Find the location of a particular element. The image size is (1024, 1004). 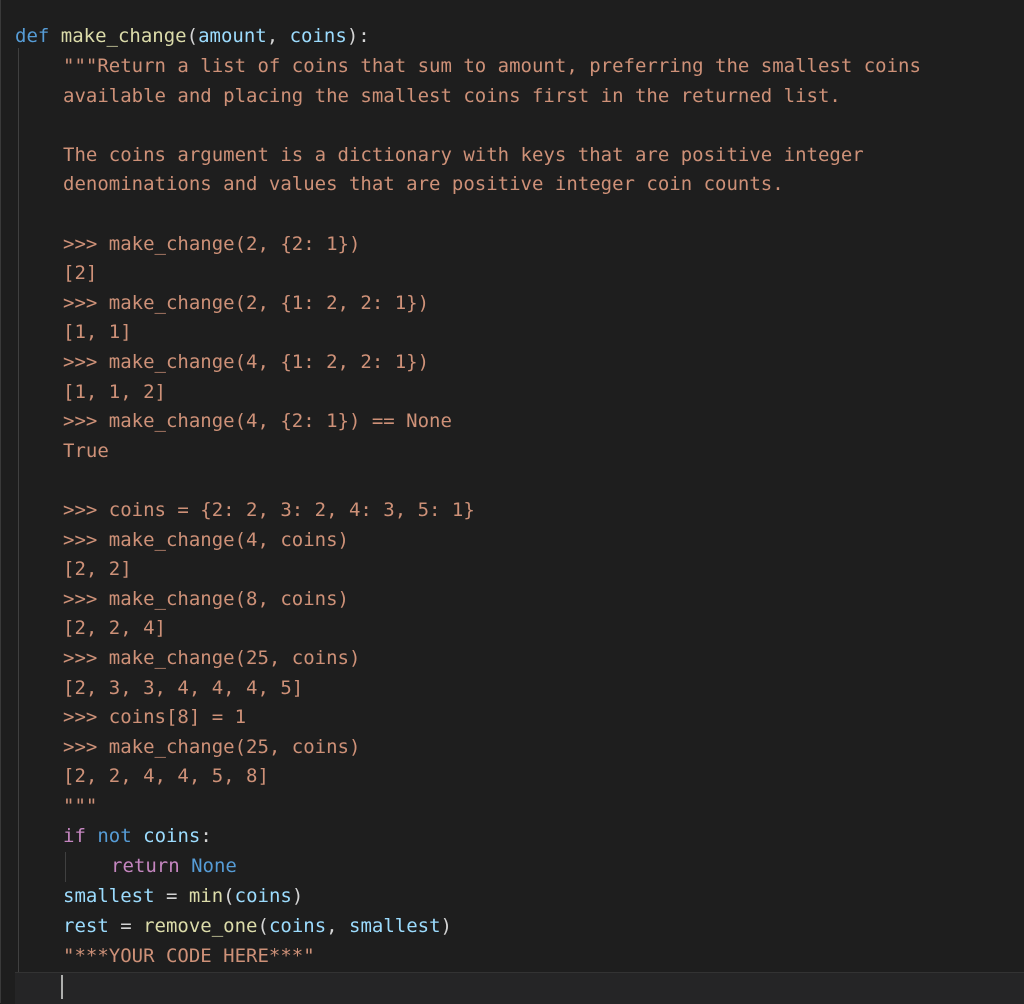

colon: : is located at coordinates (206, 836).